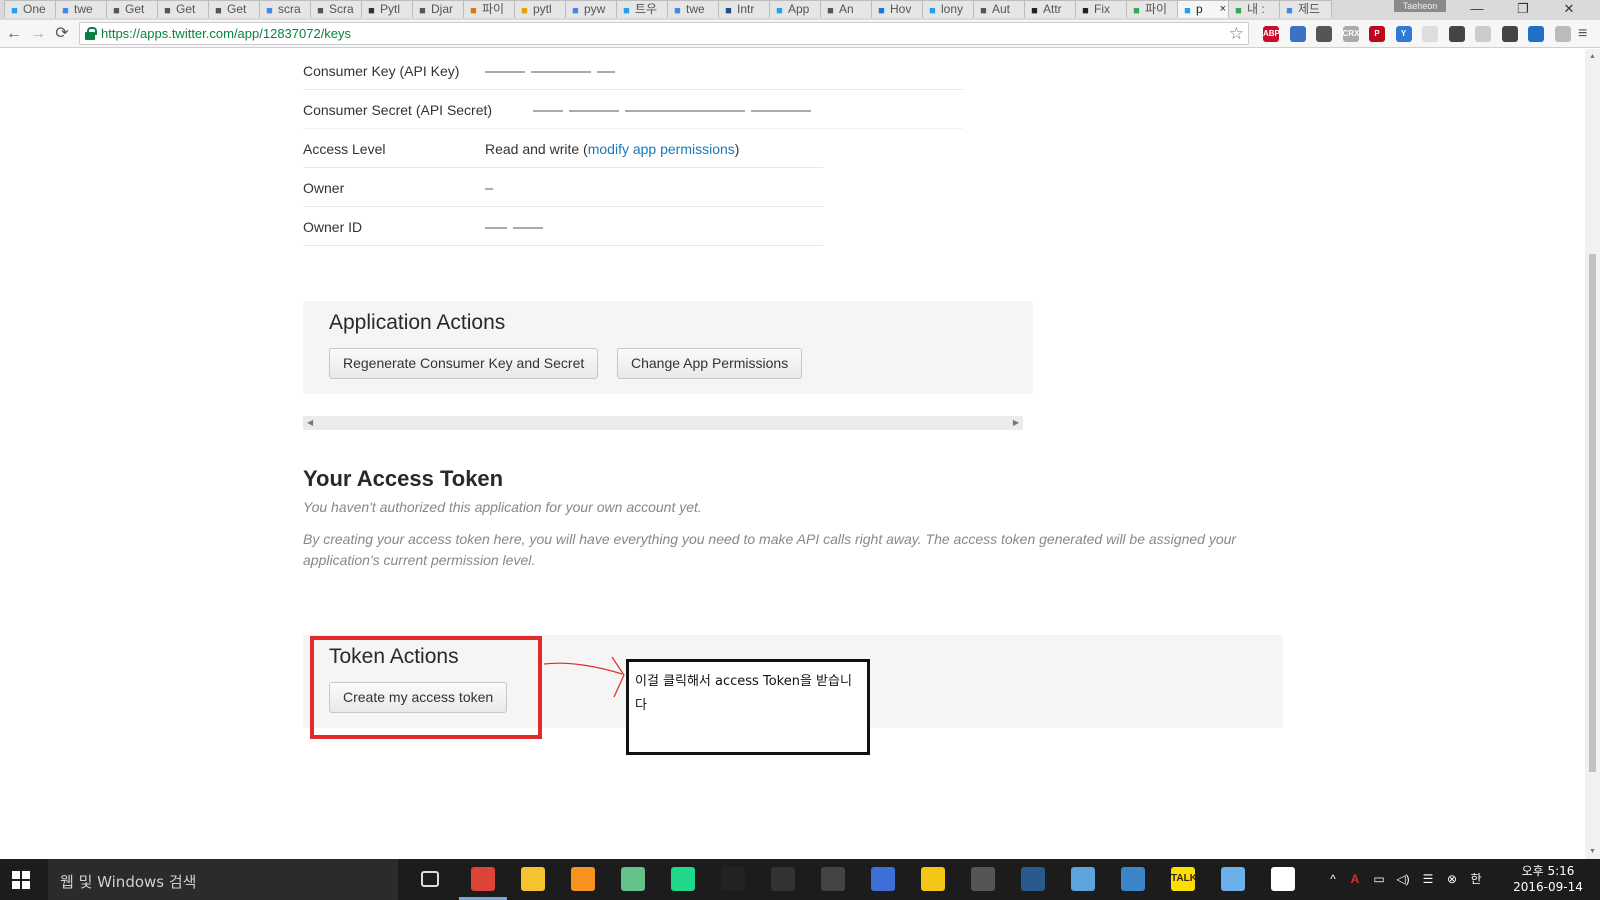 The width and height of the screenshot is (1600, 900). Describe the element at coordinates (1592, 851) in the screenshot. I see `scroll-down-icon: ▼` at that location.